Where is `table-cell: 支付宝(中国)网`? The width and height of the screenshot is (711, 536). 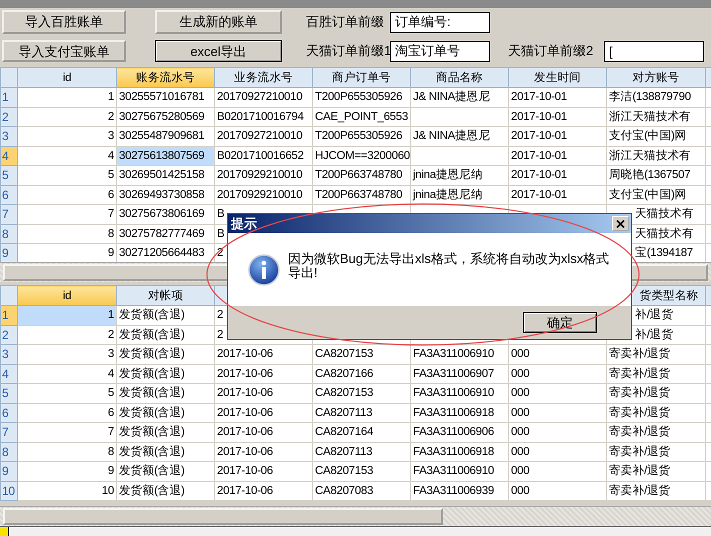 table-cell: 支付宝(中国)网 is located at coordinates (656, 194).